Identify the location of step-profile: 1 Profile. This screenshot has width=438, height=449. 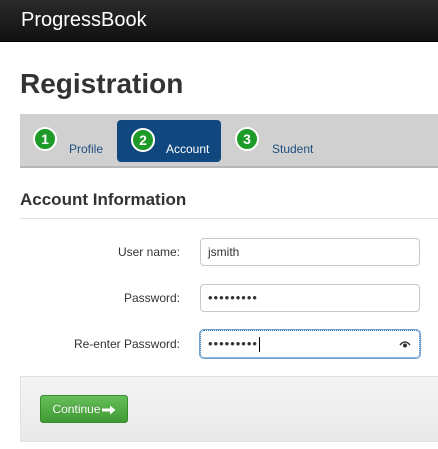
(68, 141).